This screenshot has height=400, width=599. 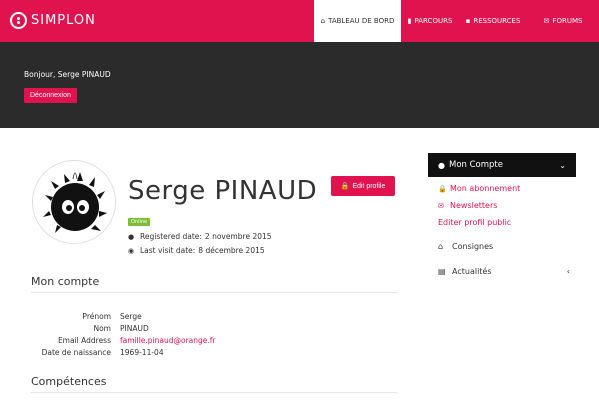 What do you see at coordinates (441, 246) in the screenshot?
I see `bank-icon: ⌂` at bounding box center [441, 246].